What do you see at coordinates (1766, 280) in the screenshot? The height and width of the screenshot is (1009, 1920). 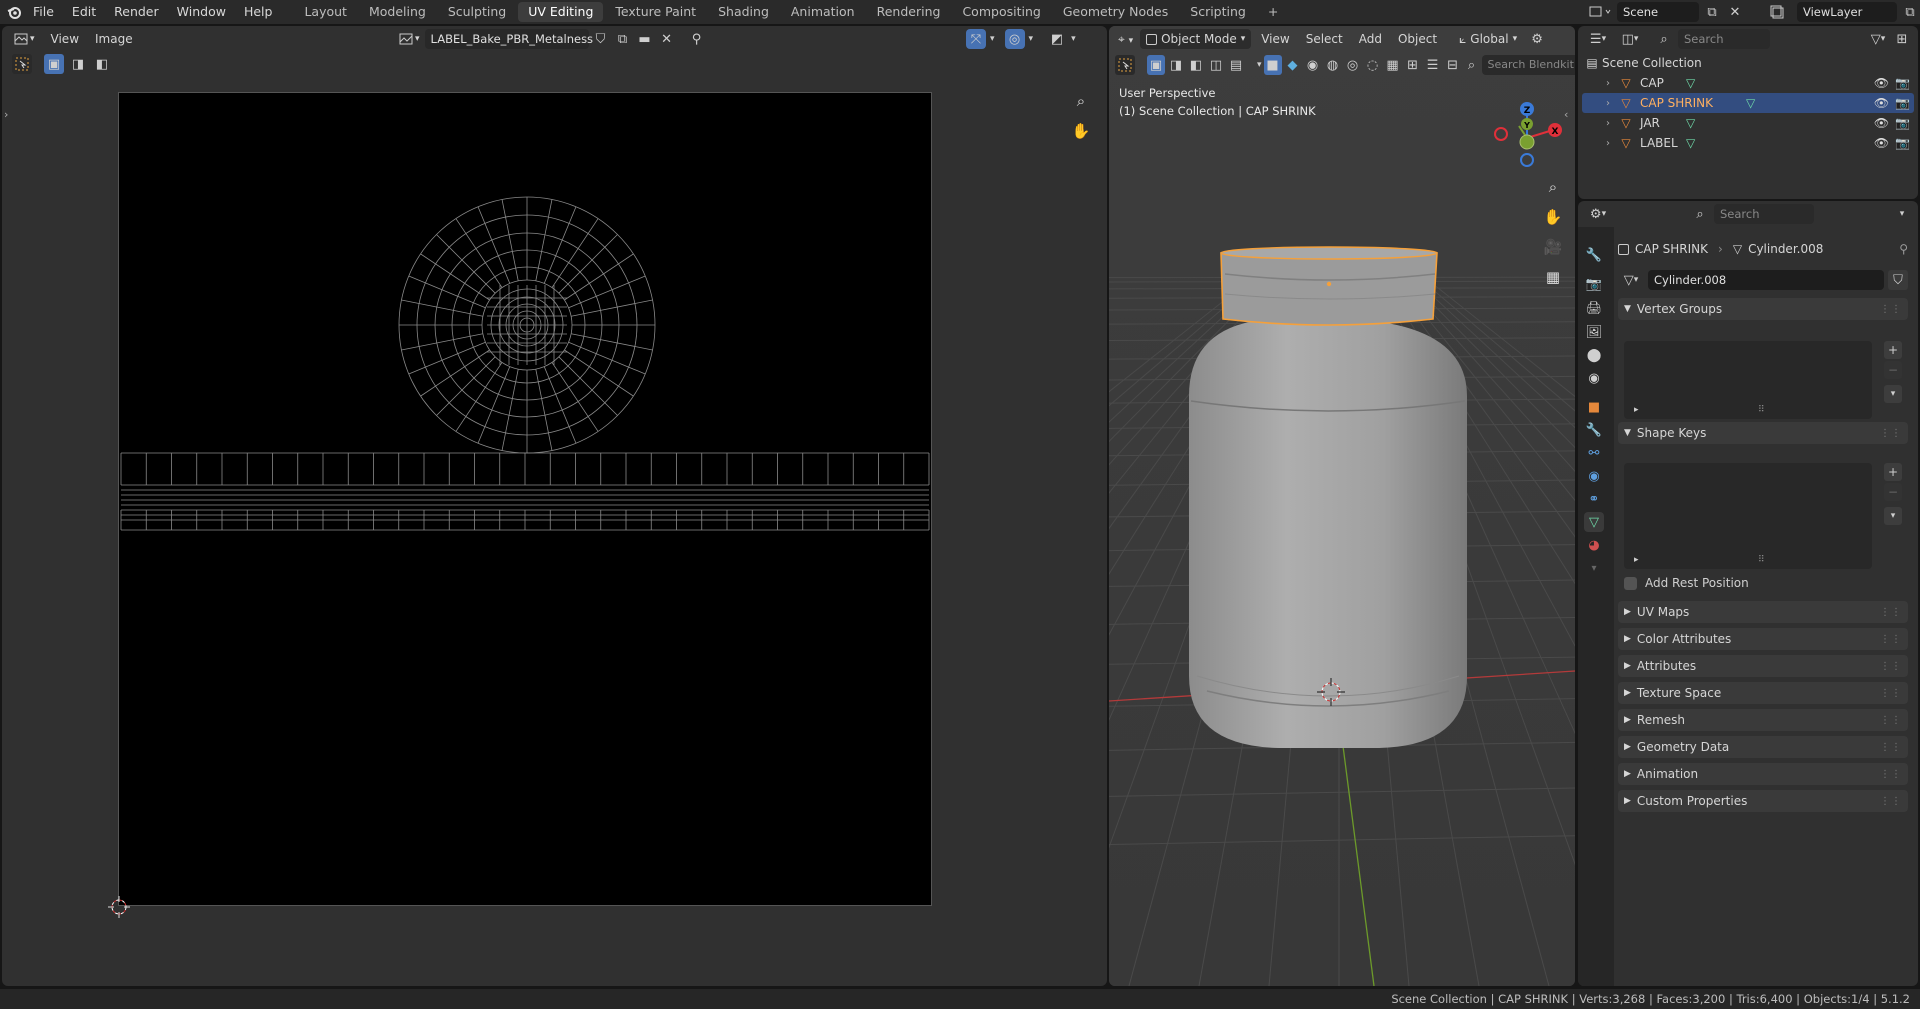 I see `mesh-name-field: Cylinder.008` at bounding box center [1766, 280].